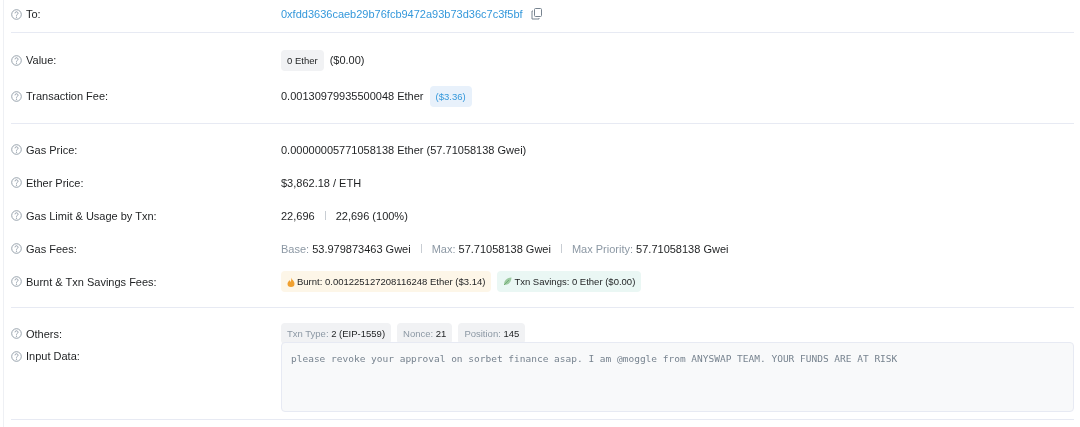 The height and width of the screenshot is (427, 1080). I want to click on value-text: 22,696 (100%), so click(371, 215).